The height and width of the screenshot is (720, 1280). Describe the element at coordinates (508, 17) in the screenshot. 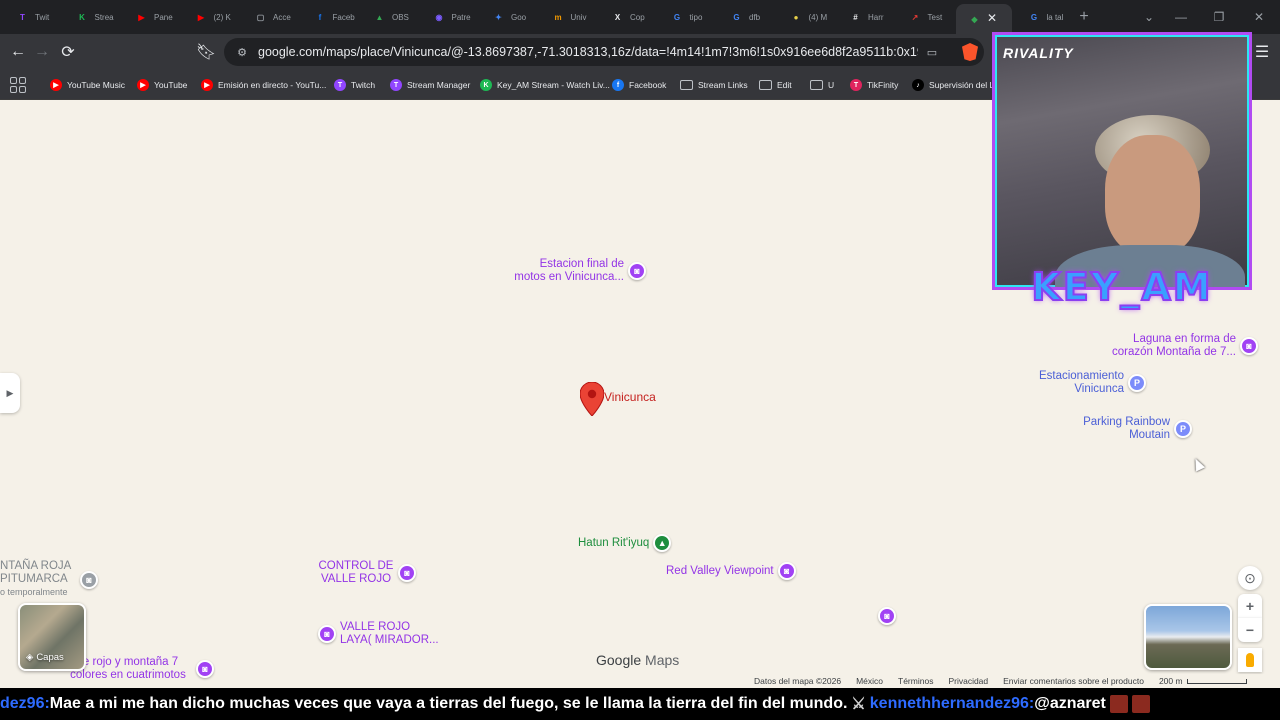

I see `tab-8: ✦ Goo` at that location.